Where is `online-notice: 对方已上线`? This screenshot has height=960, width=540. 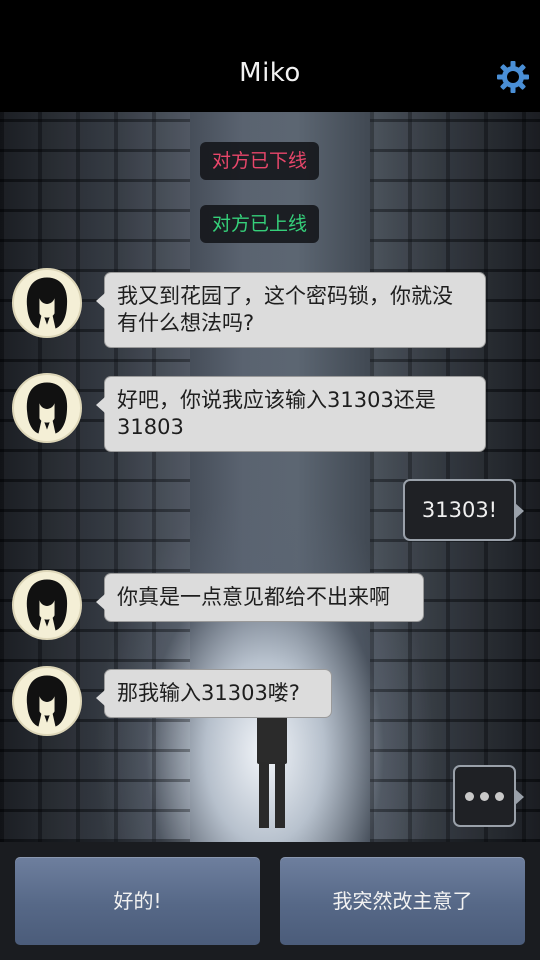 online-notice: 对方已上线 is located at coordinates (260, 224).